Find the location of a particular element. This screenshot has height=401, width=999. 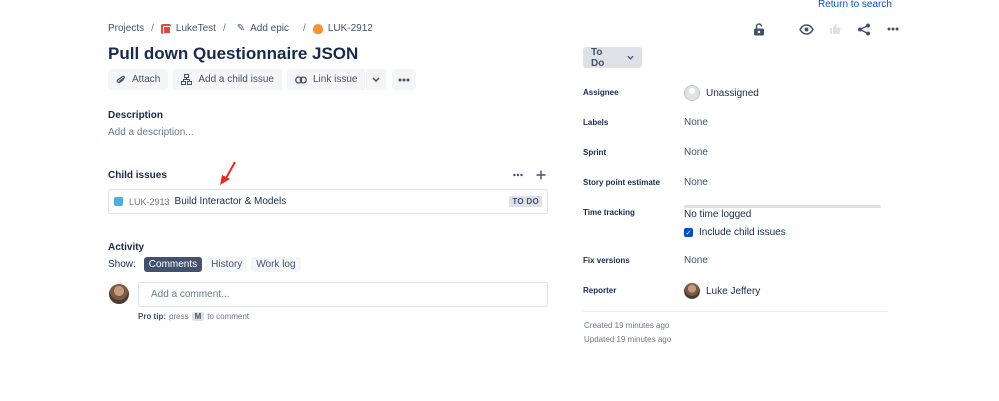

pro-tip-suffix: to comment is located at coordinates (228, 316).